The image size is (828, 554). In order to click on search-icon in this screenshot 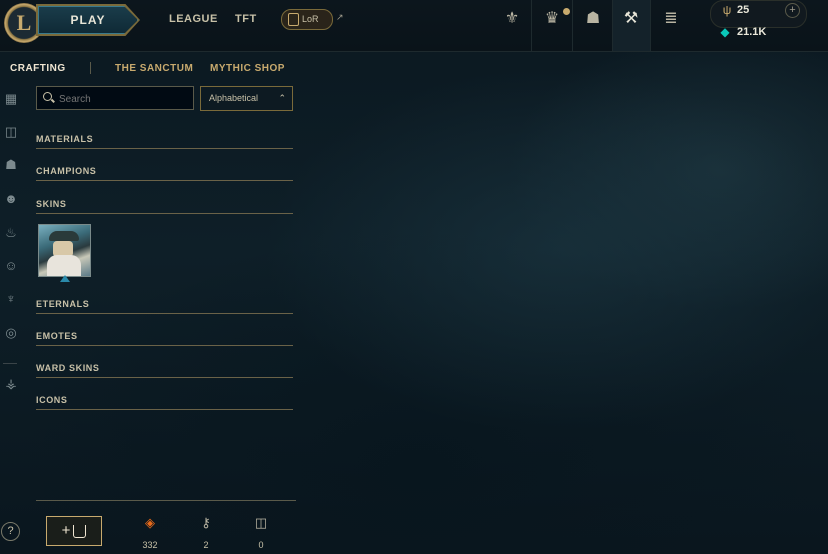, I will do `click(47, 96)`.